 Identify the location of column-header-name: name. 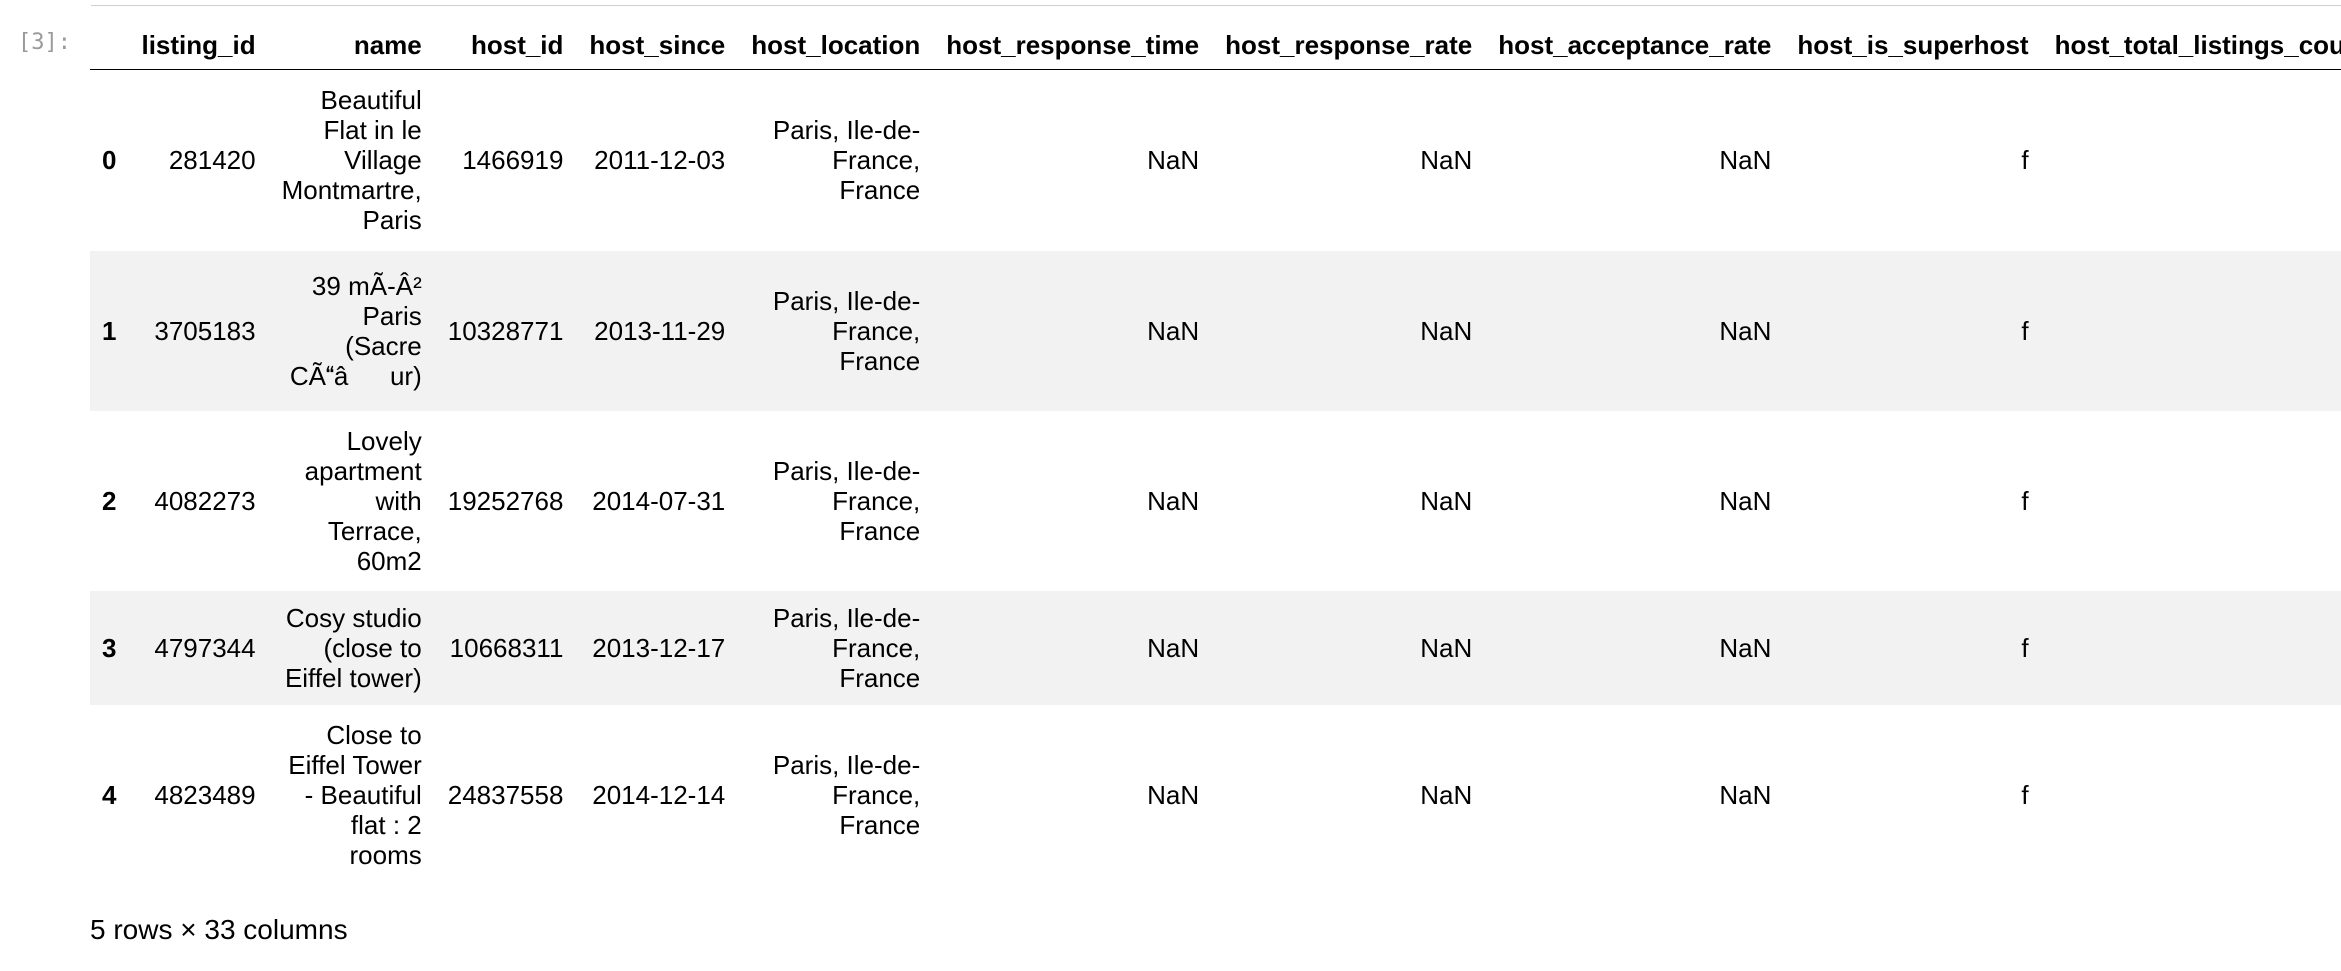
(351, 46).